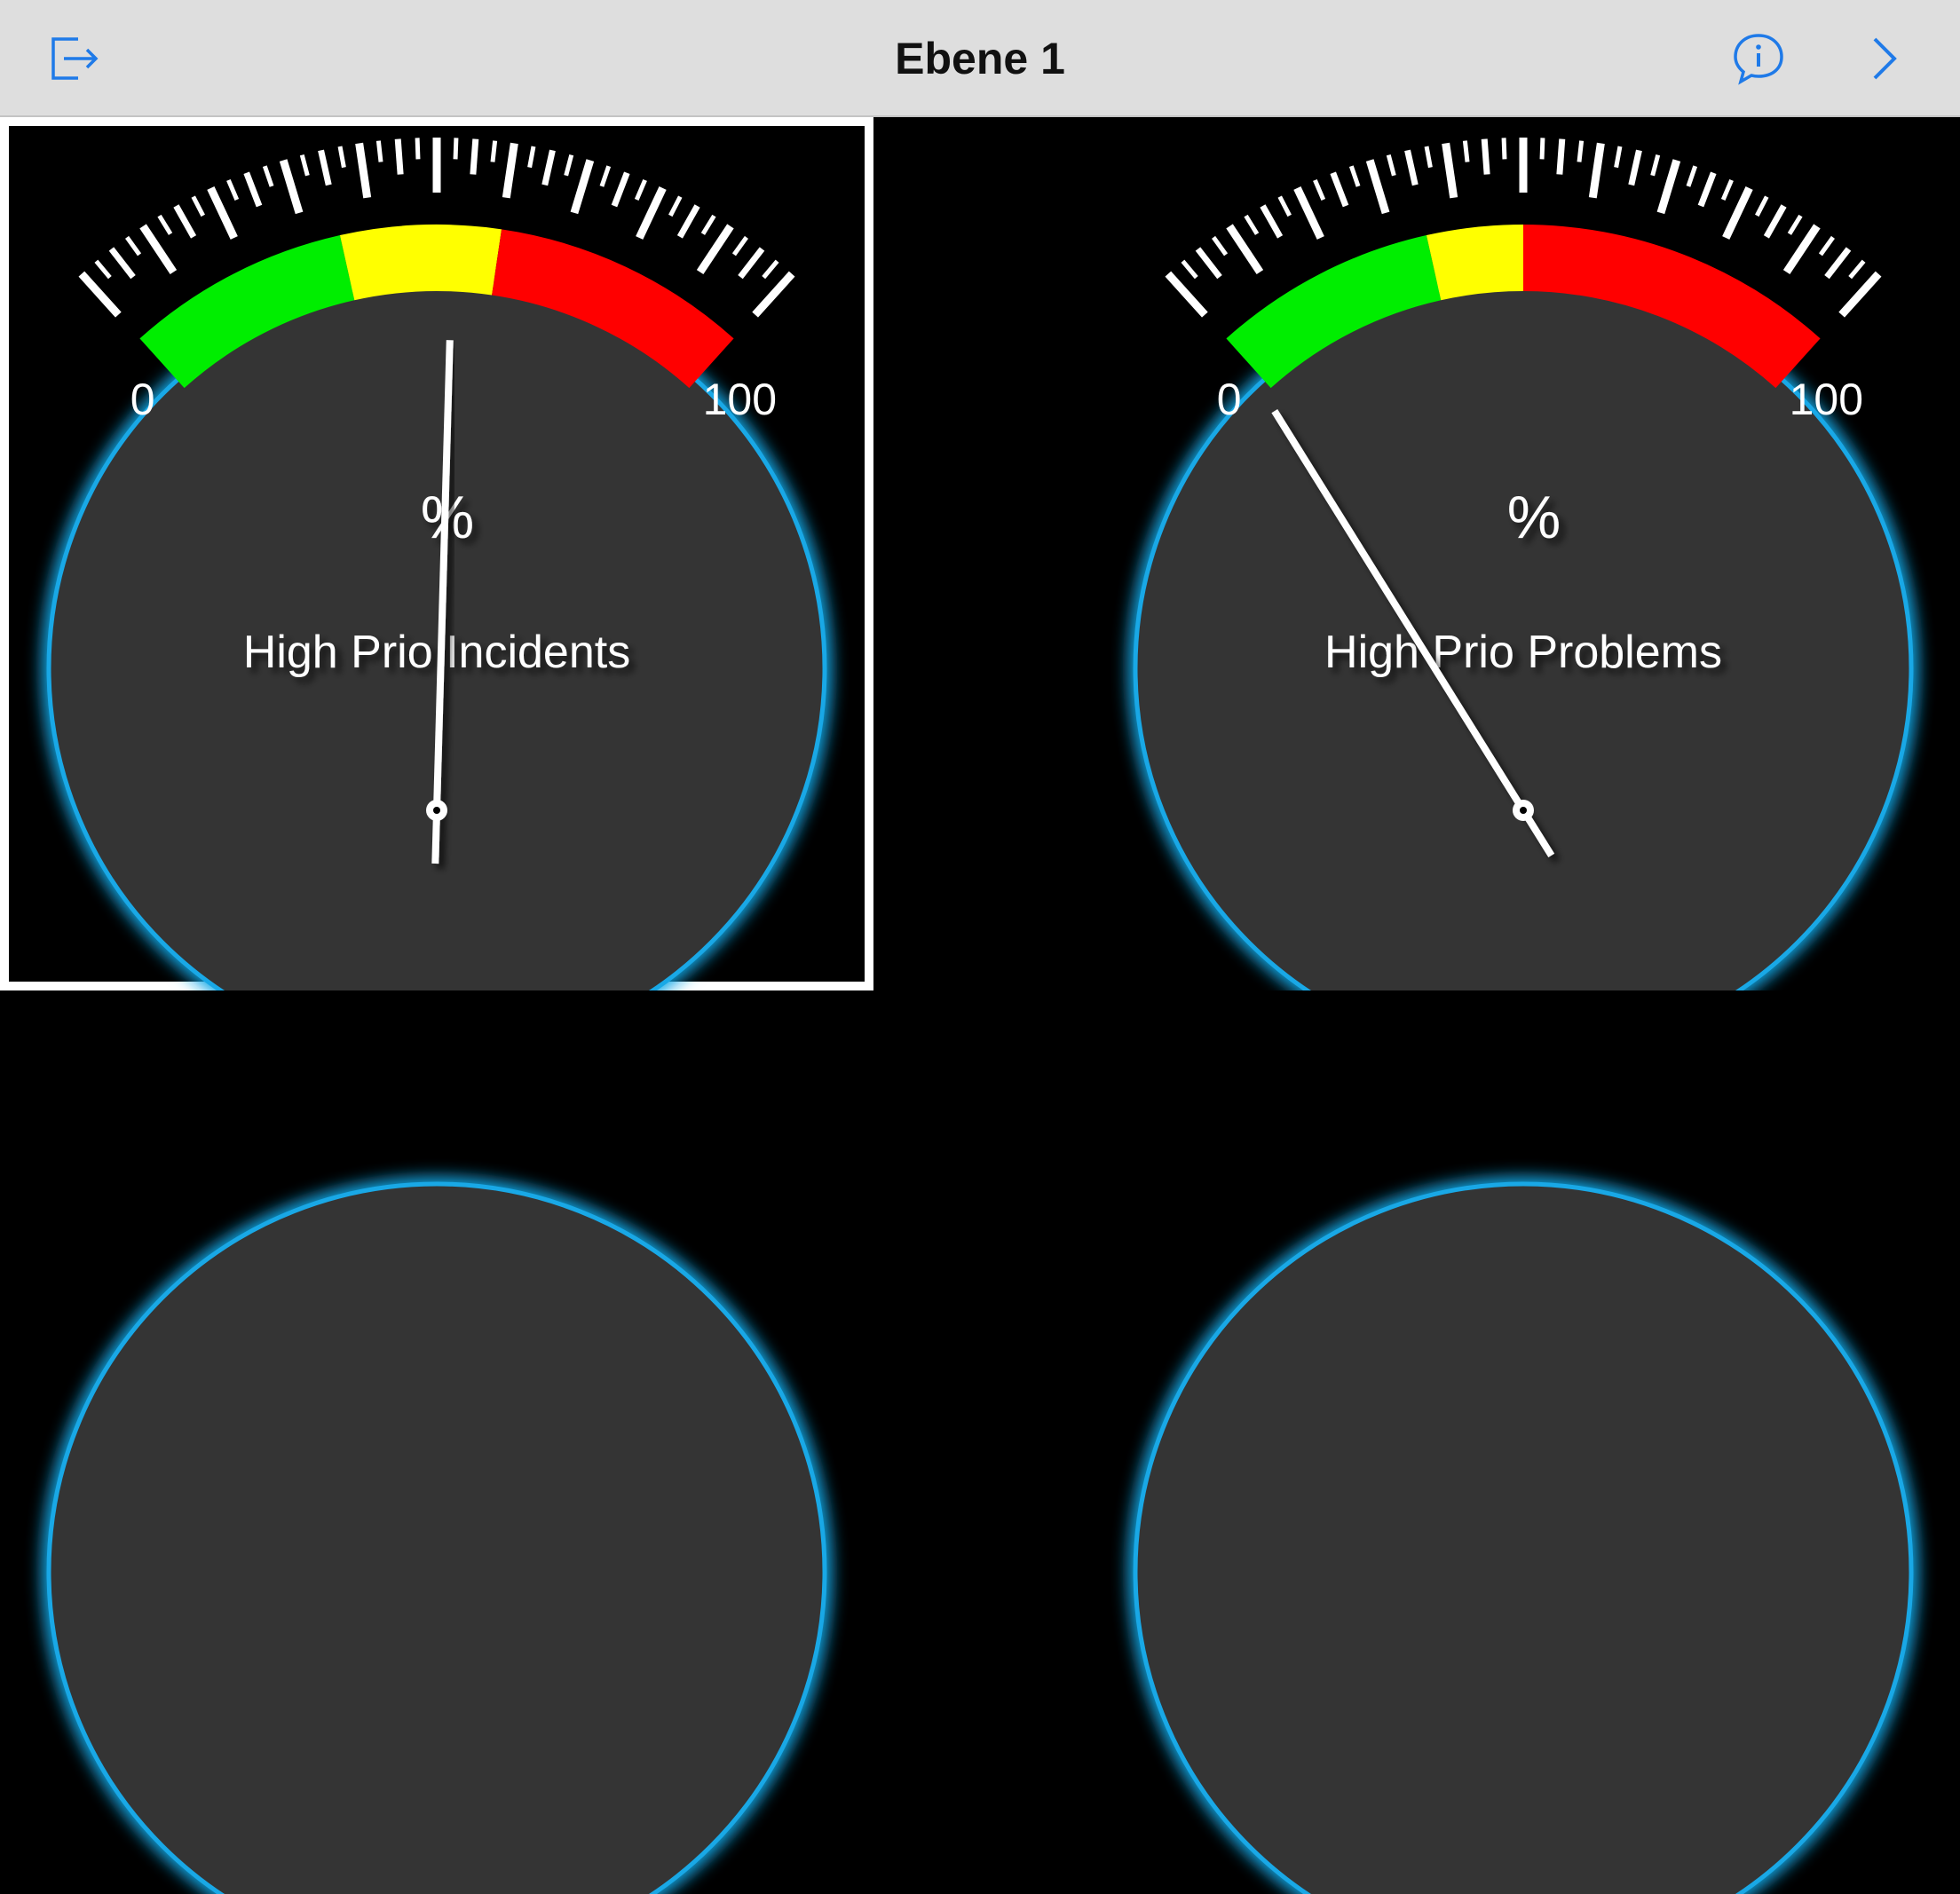  I want to click on gauge-unit-label: %, so click(1534, 517).